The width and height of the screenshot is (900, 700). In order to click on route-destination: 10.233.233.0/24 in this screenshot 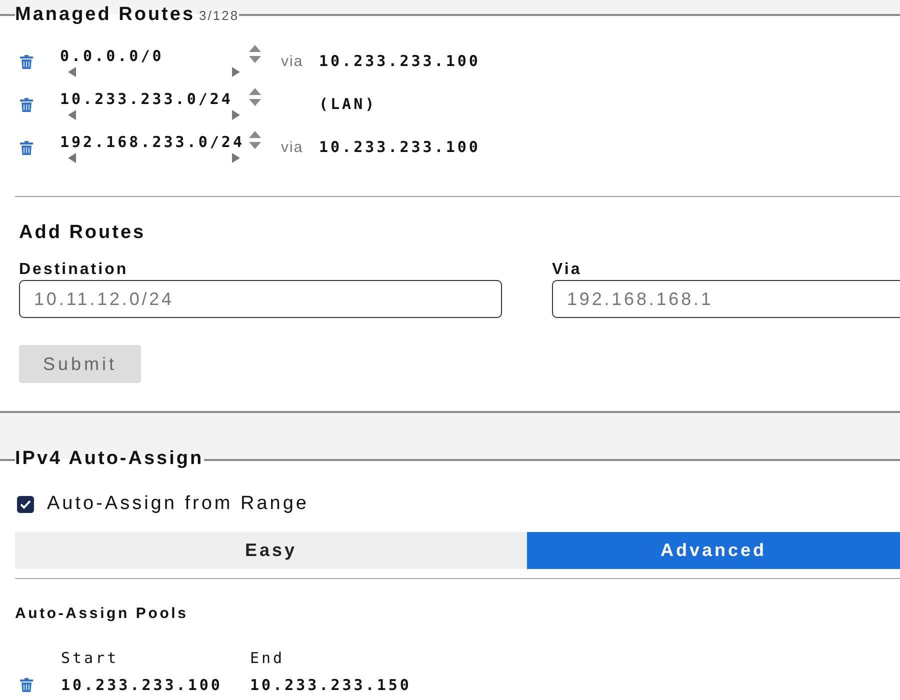, I will do `click(146, 98)`.